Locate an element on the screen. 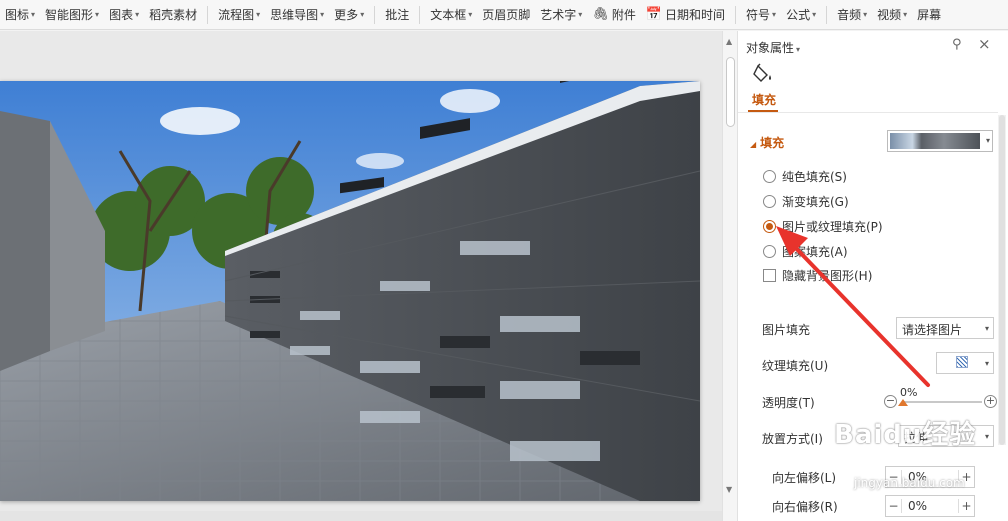  tab-fill: 填充 is located at coordinates (764, 99).